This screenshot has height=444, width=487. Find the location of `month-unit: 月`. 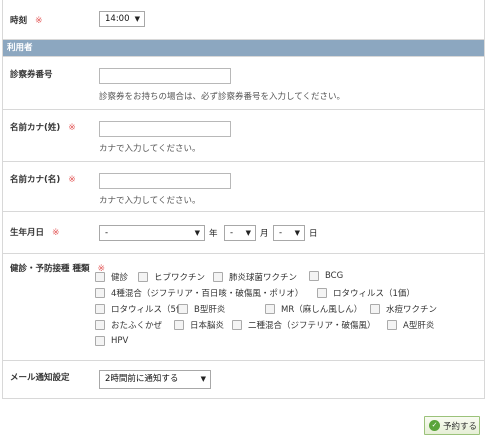

month-unit: 月 is located at coordinates (264, 234).